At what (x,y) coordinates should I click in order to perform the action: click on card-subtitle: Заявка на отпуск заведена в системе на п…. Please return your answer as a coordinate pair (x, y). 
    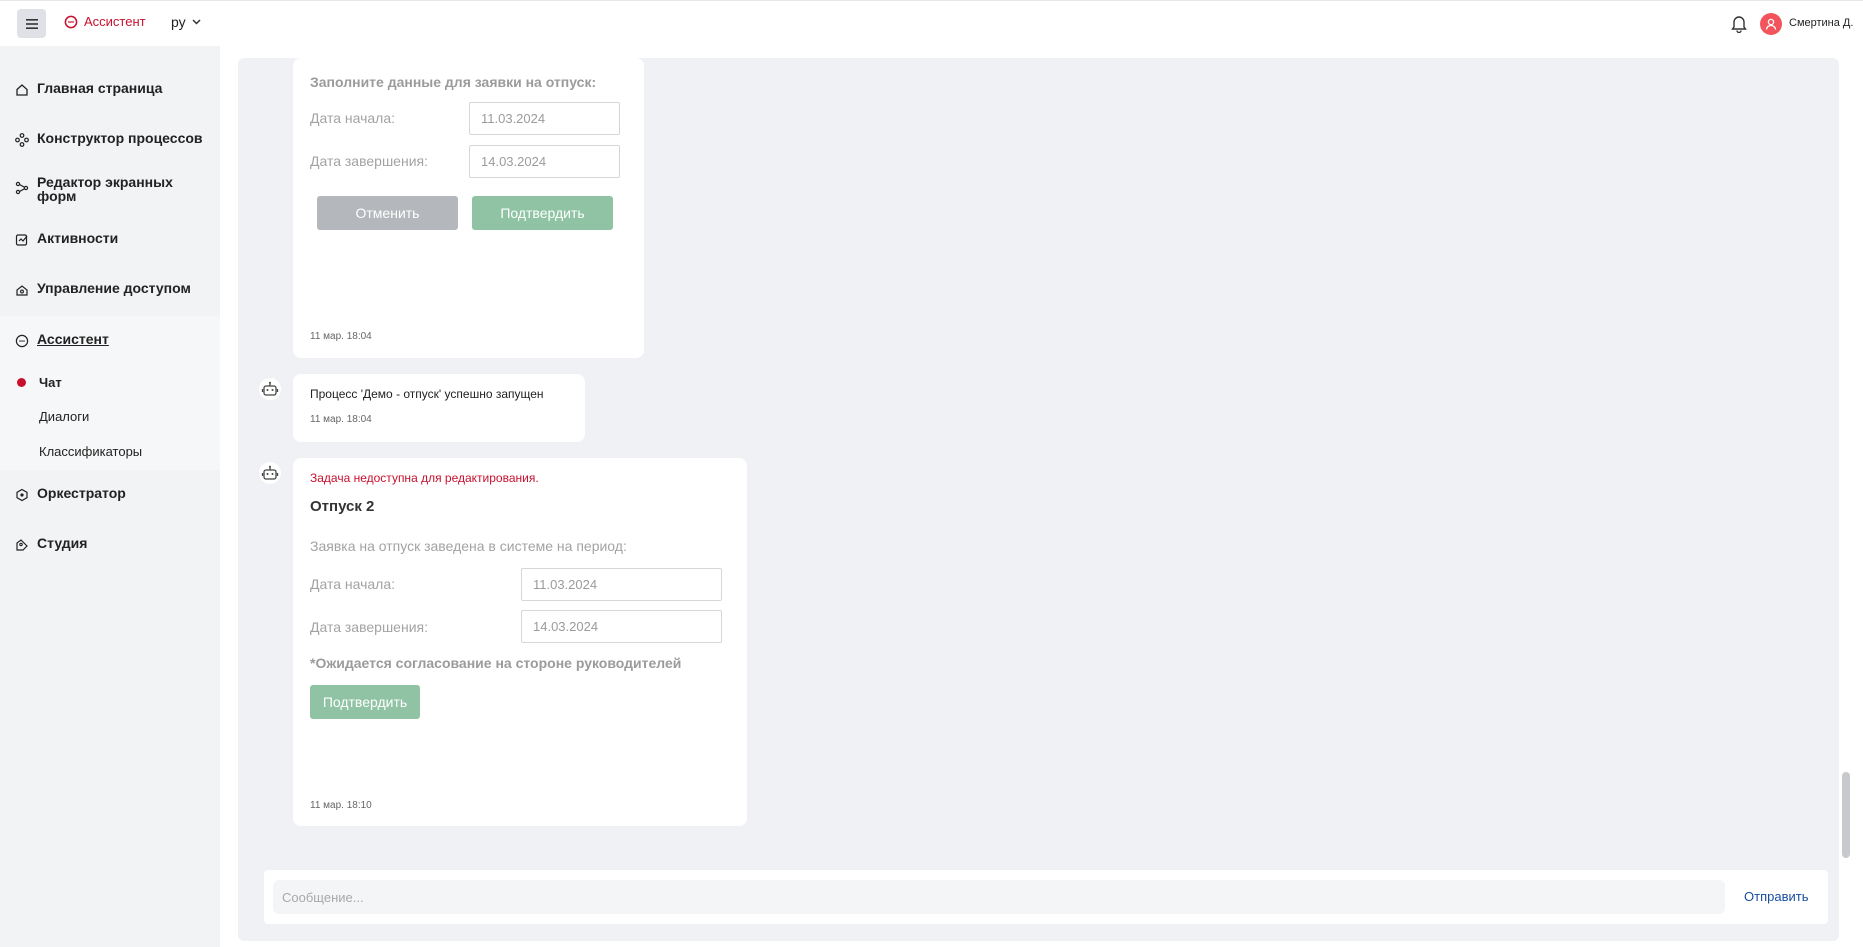
    Looking at the image, I should click on (468, 546).